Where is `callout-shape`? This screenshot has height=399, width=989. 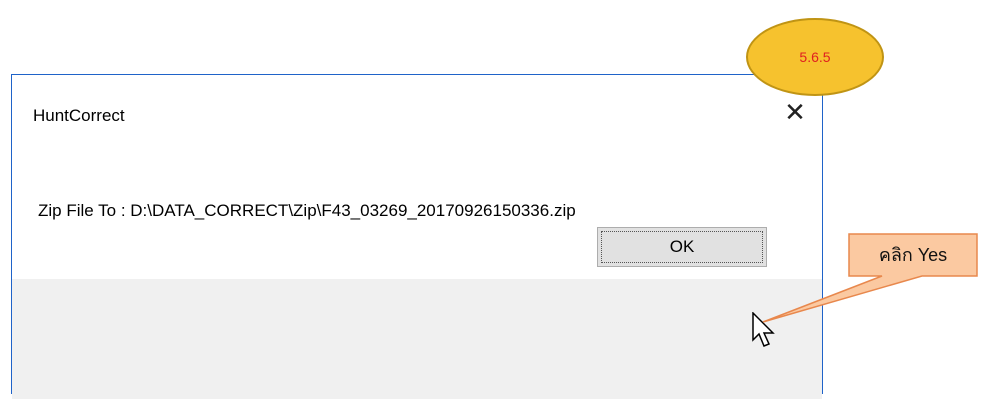 callout-shape is located at coordinates (870, 278).